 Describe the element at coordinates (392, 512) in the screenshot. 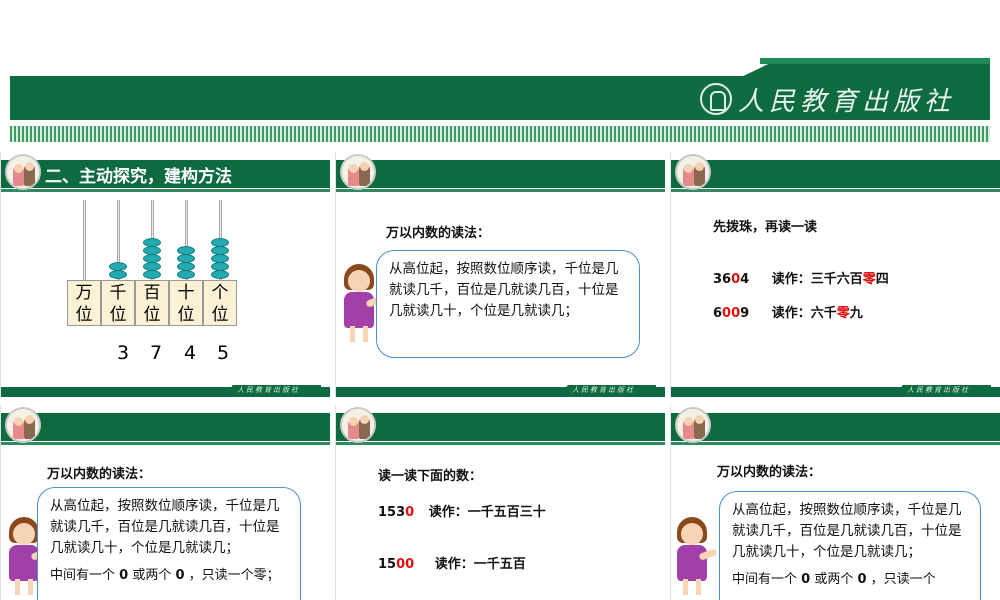

I see `number-part: 153` at that location.